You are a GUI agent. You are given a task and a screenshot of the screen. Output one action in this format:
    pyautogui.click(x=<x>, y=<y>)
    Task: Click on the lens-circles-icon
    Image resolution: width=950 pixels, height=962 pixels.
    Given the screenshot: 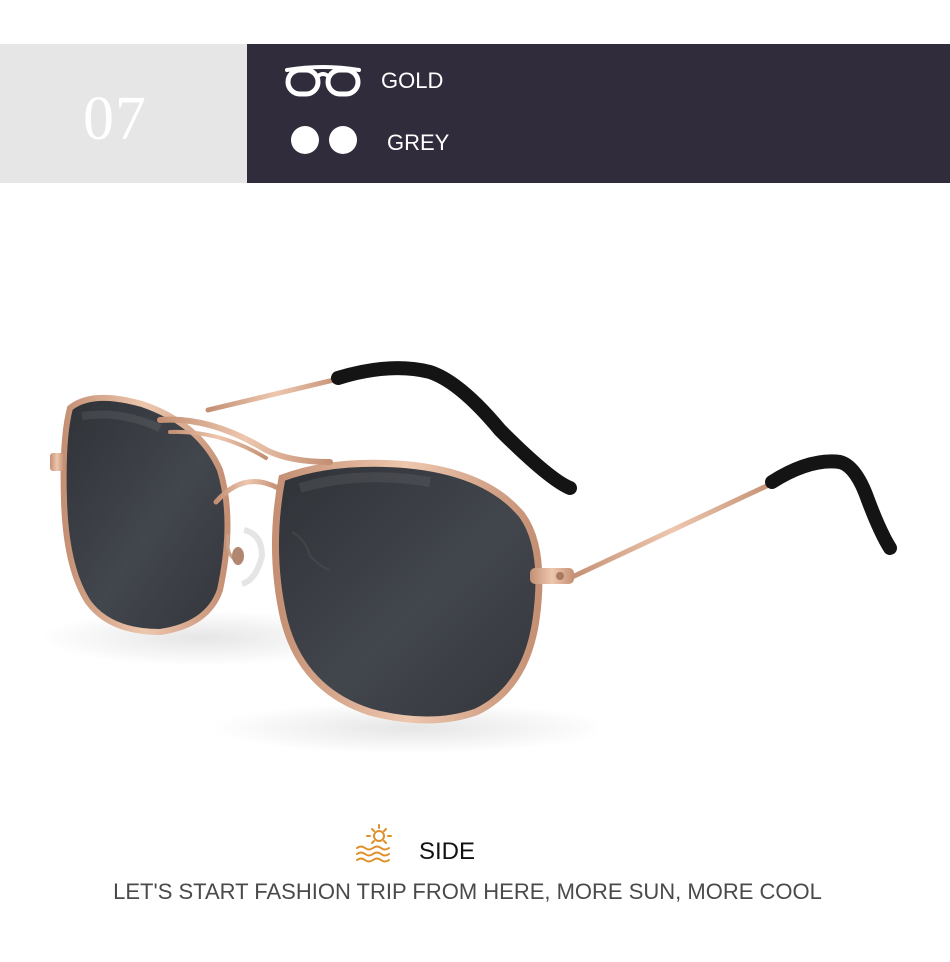 What is the action you would take?
    pyautogui.click(x=324, y=140)
    